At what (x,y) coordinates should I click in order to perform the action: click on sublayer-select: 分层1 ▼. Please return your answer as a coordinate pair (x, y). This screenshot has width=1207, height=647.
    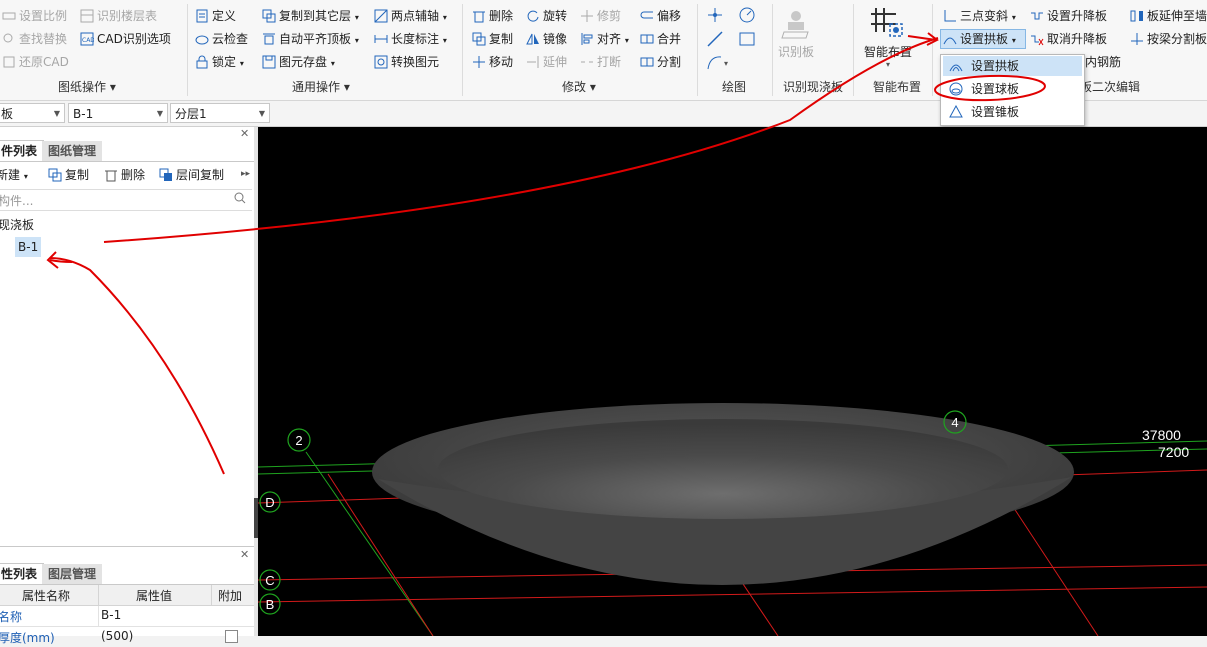
    Looking at the image, I should click on (220, 113).